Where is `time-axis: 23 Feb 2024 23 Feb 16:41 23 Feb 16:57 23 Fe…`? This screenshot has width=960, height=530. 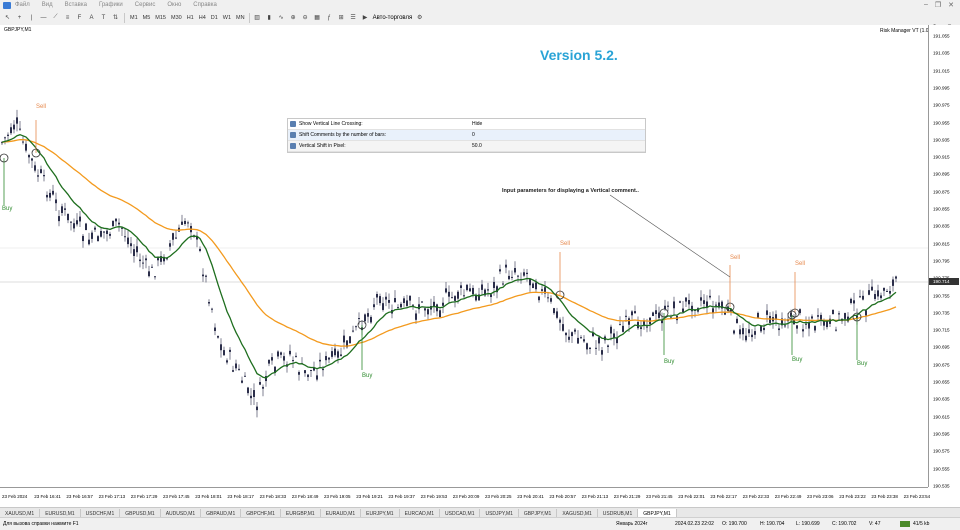
time-axis: 23 Feb 2024 23 Feb 16:41 23 Feb 16:57 23 Fe… is located at coordinates (465, 497).